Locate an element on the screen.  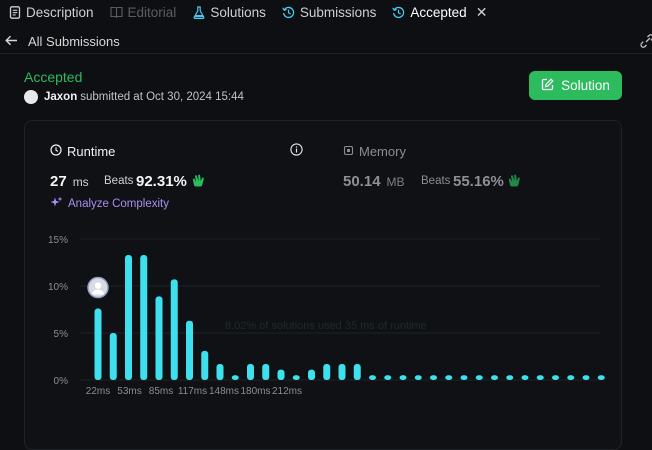
info-icon is located at coordinates (296, 152).